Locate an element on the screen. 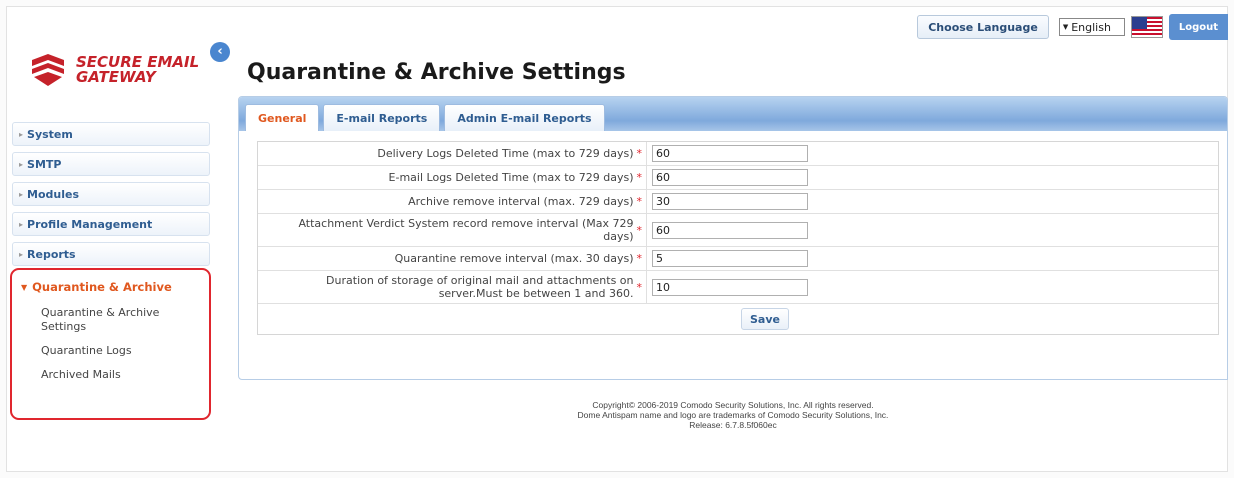  logo: SECURE EMAIL GATEWAY is located at coordinates (114, 70).